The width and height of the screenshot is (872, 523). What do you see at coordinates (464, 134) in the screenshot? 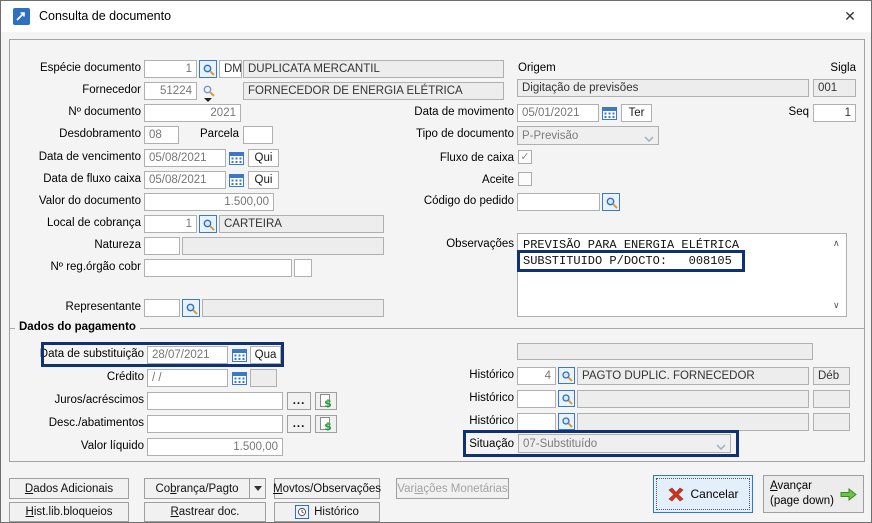
I see `label-tipo-documento: Tipo de documento` at bounding box center [464, 134].